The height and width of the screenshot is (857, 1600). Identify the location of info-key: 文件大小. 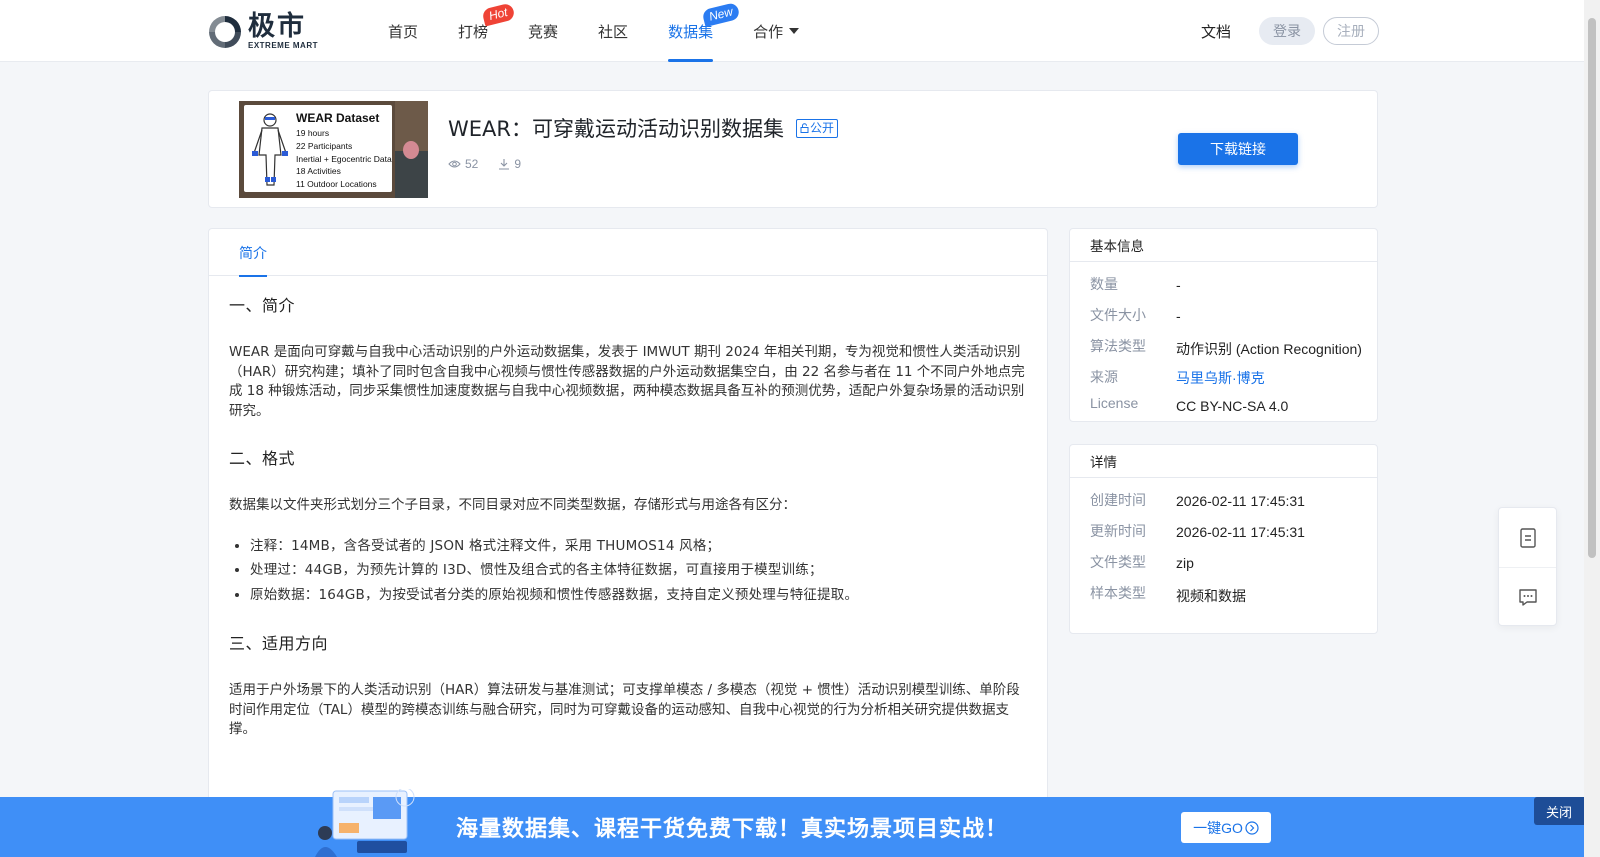
(1118, 315).